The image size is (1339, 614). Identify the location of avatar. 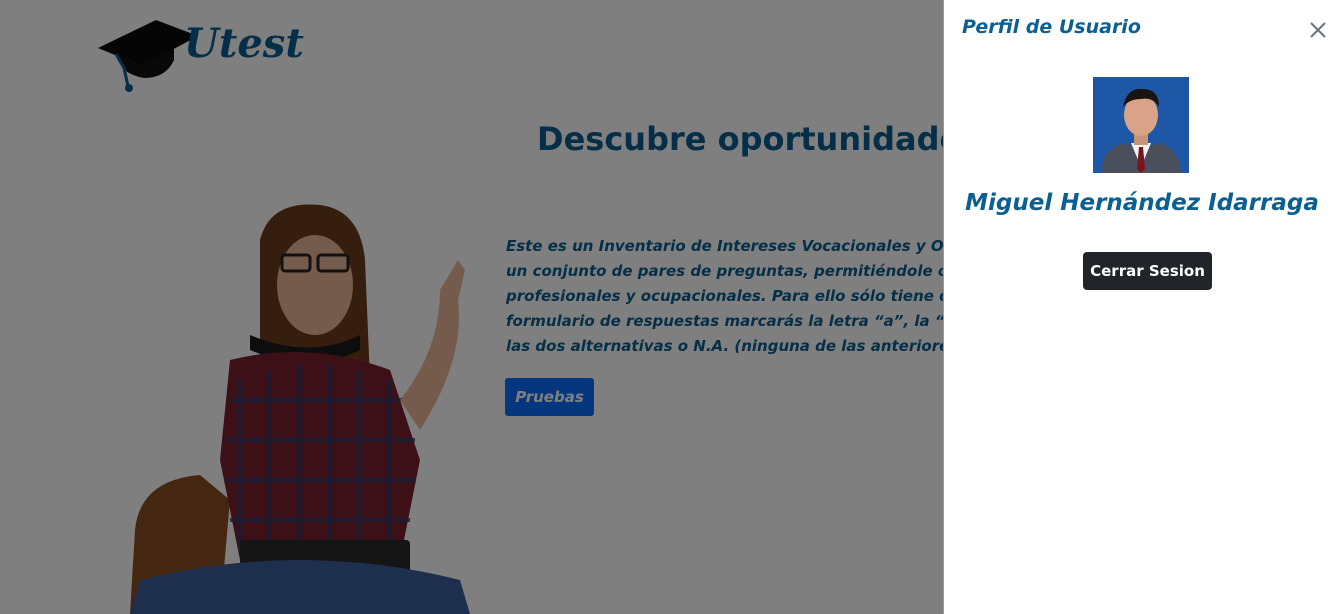
(1141, 125).